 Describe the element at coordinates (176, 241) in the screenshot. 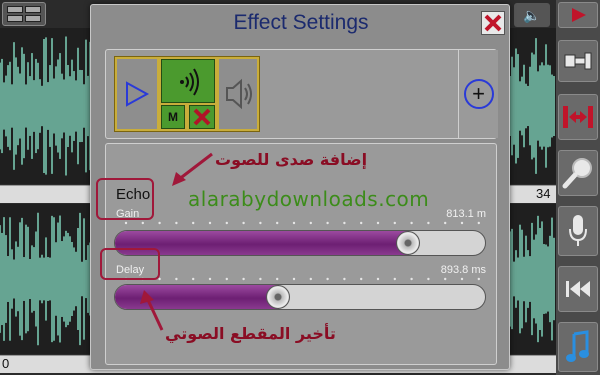

I see `annotation-arrows` at that location.